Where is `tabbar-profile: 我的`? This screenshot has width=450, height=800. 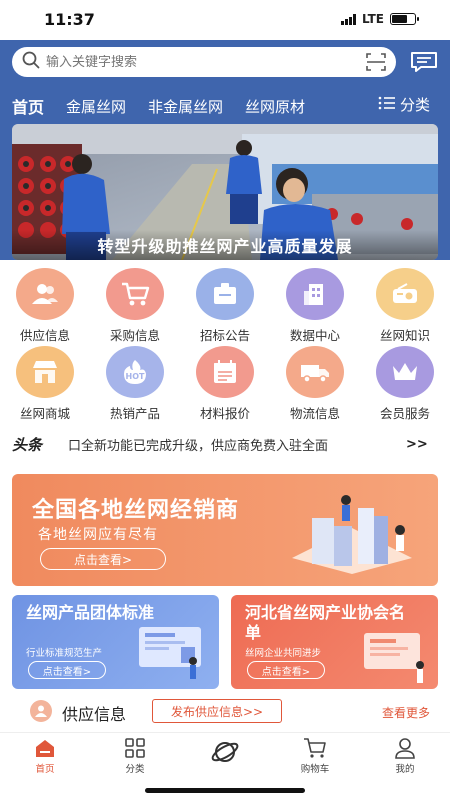 tabbar-profile: 我的 is located at coordinates (405, 766).